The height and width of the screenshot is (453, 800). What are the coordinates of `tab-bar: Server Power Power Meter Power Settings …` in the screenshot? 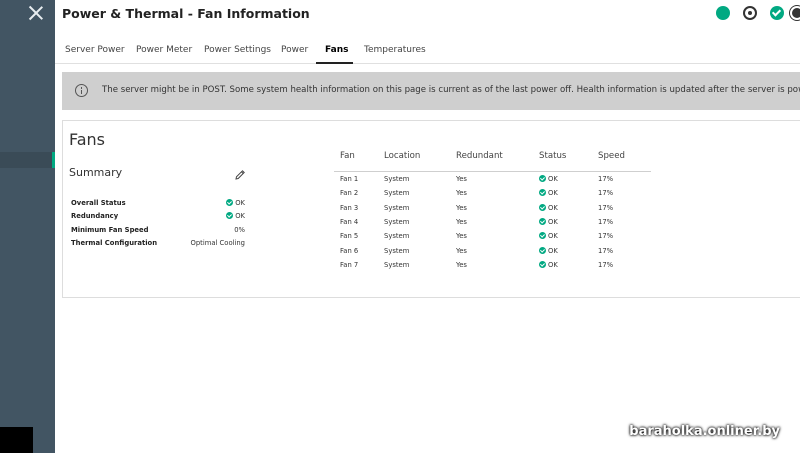 It's located at (427, 50).